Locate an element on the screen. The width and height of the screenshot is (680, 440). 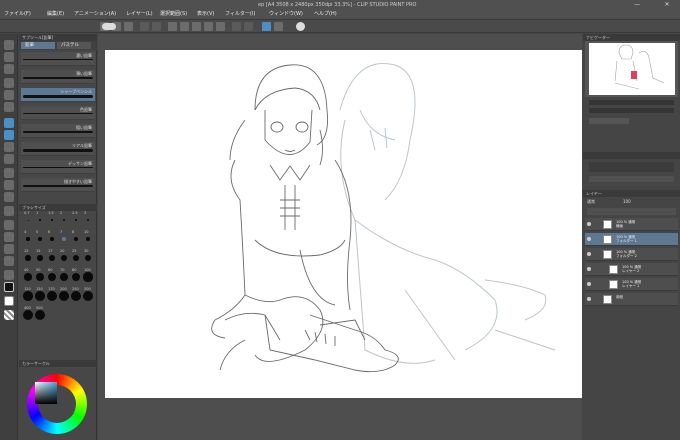
airbrush-icon is located at coordinates (9, 159).